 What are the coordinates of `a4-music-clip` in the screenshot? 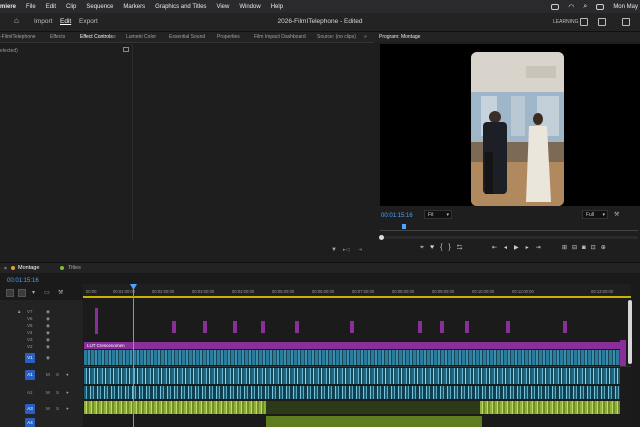 It's located at (374, 421).